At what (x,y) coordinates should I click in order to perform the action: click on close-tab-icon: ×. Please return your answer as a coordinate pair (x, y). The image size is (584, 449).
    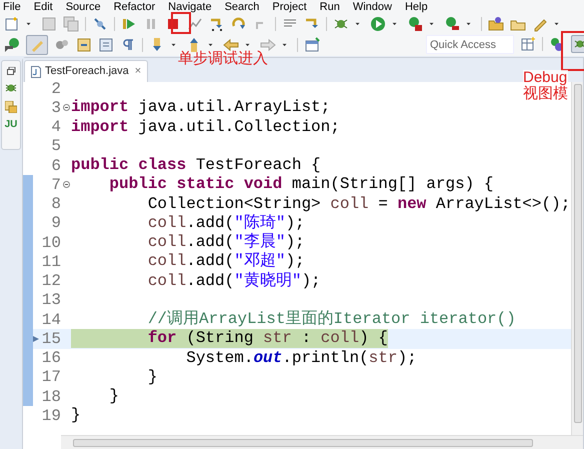
    Looking at the image, I should click on (138, 71).